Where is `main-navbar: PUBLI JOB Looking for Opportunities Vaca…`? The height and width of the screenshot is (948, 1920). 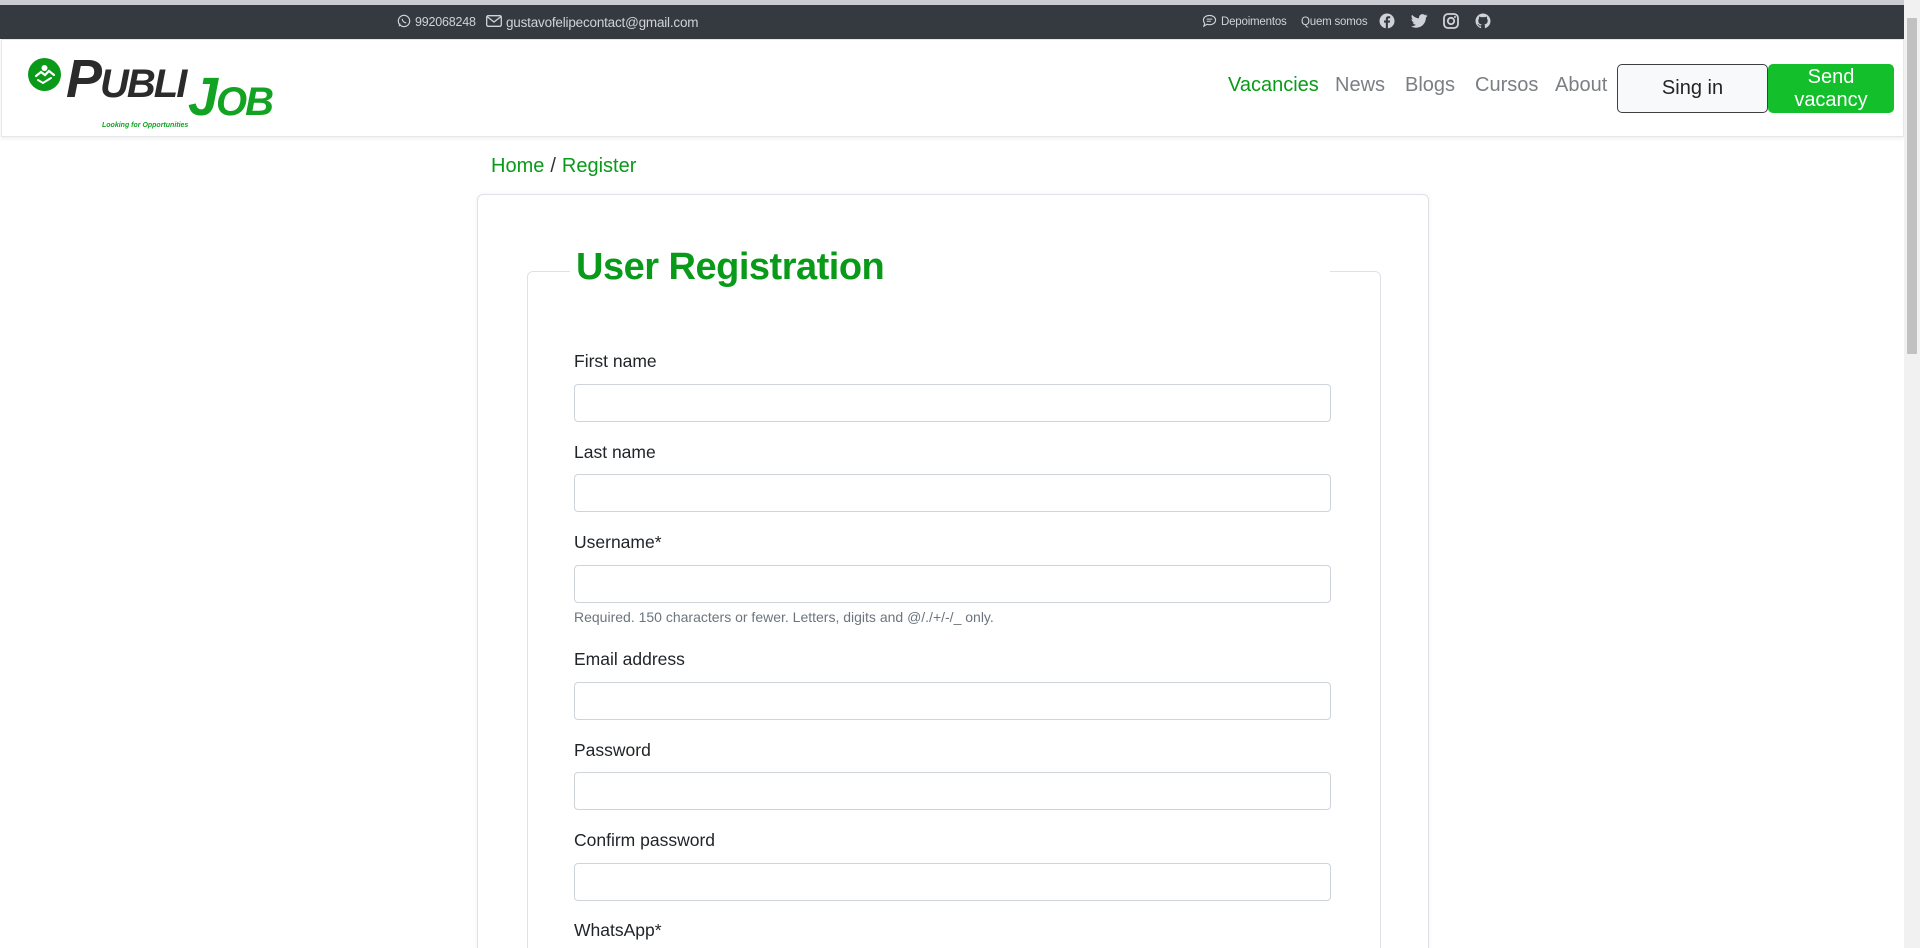 main-navbar: PUBLI JOB Looking for Opportunities Vaca… is located at coordinates (952, 88).